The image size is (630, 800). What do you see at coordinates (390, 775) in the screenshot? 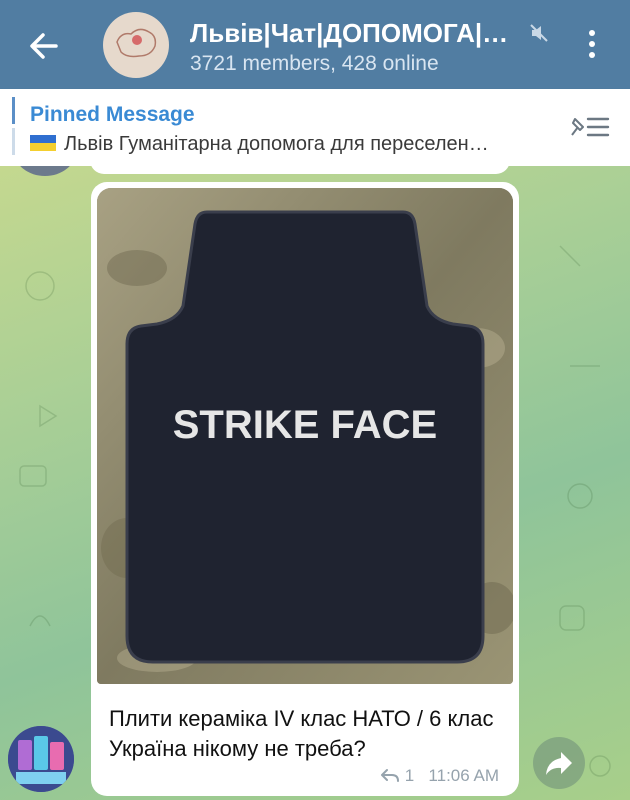
I see `reply-icon` at bounding box center [390, 775].